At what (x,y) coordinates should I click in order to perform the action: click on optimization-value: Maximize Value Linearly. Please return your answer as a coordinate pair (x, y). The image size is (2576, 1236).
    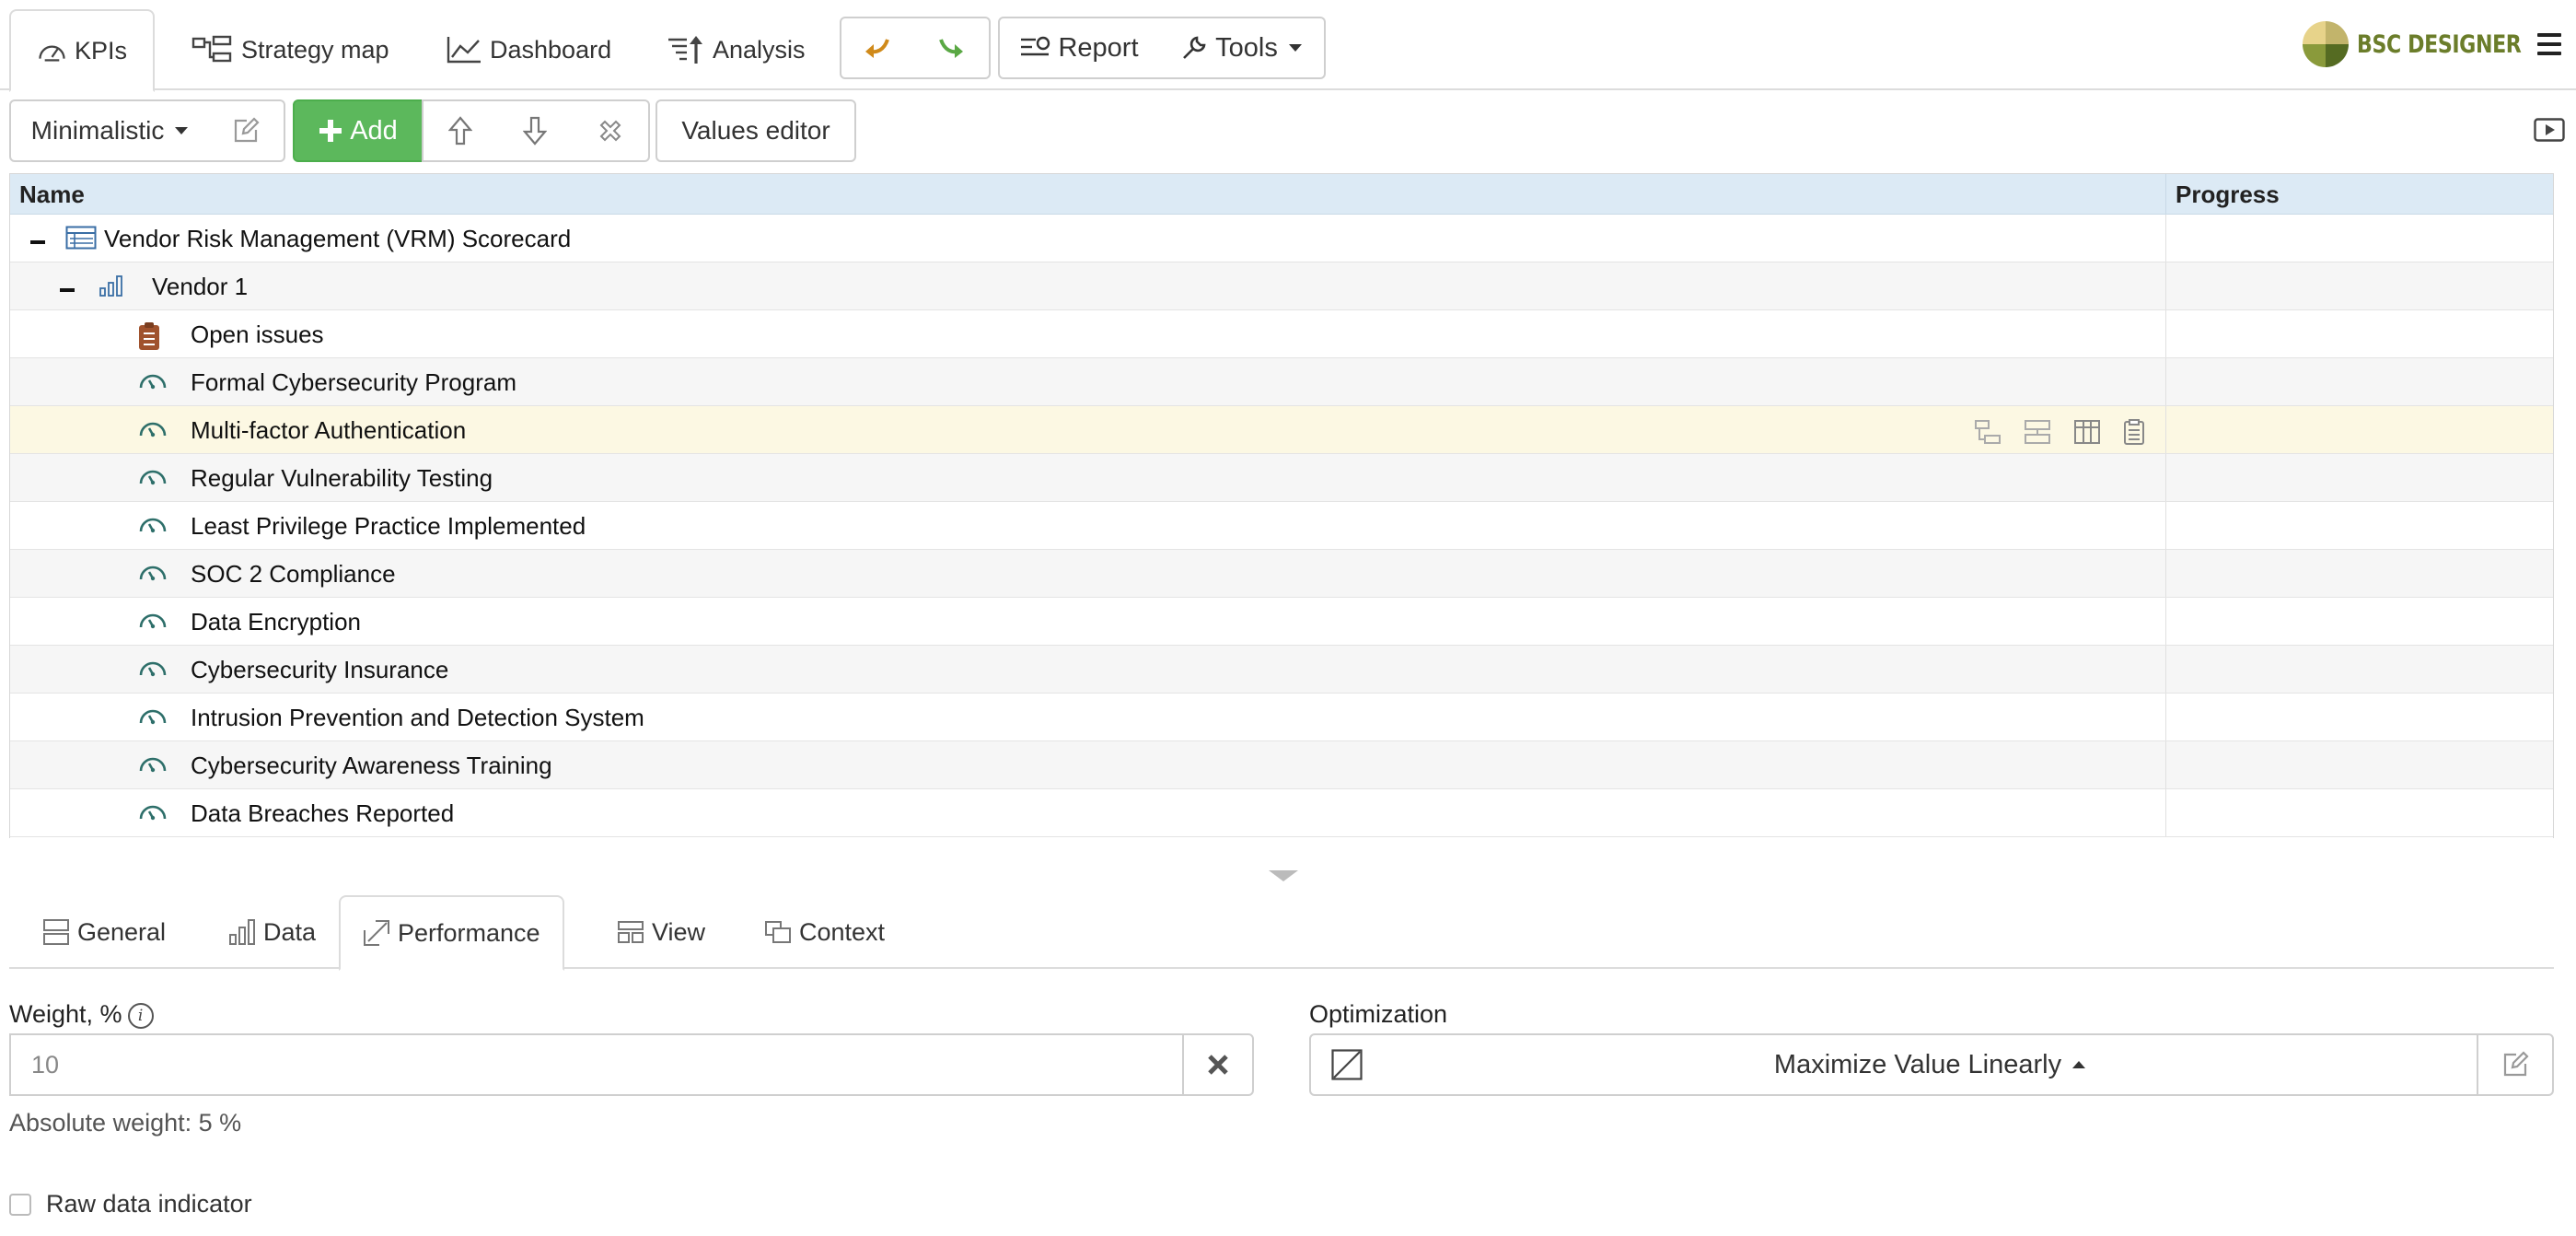
    Looking at the image, I should click on (1917, 1064).